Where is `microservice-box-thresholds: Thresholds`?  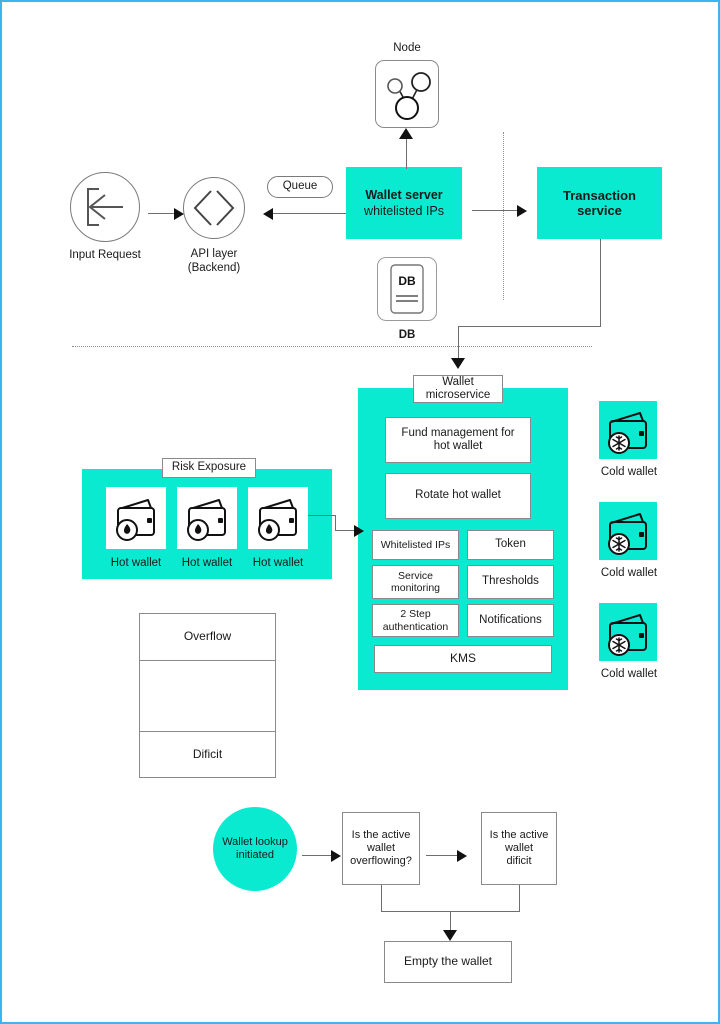 microservice-box-thresholds: Thresholds is located at coordinates (510, 582).